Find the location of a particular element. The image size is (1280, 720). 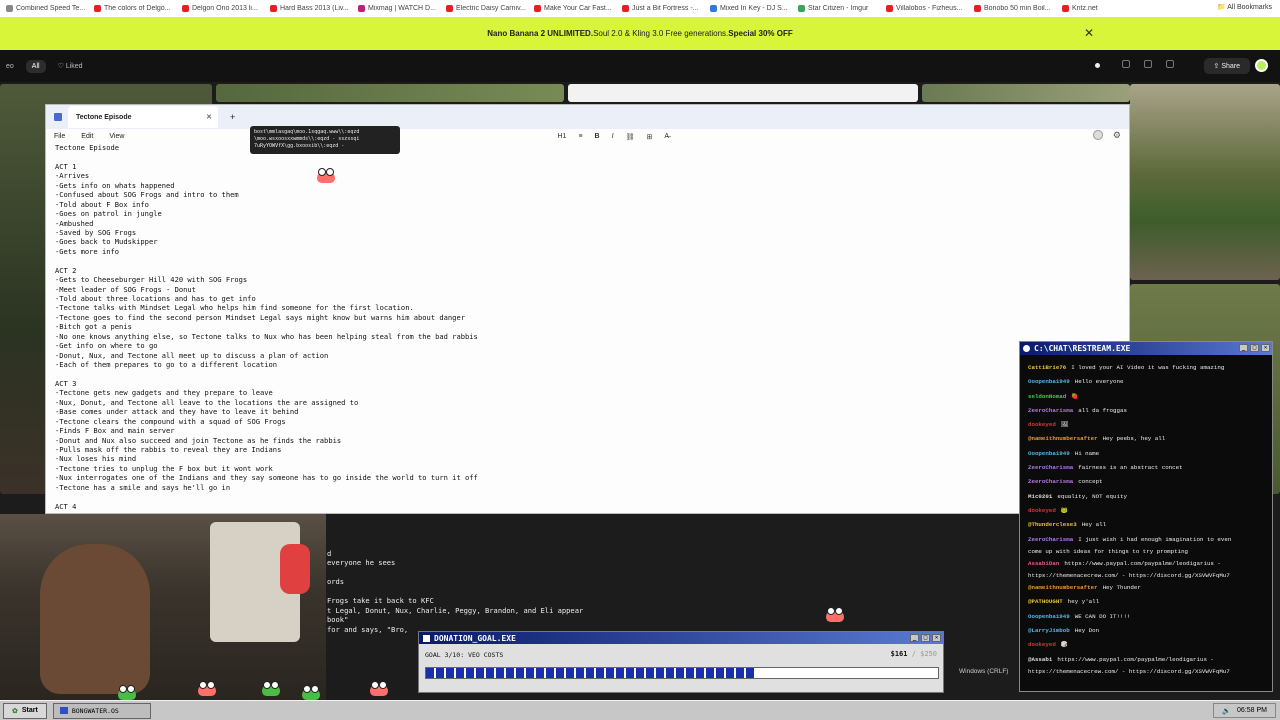

list-icon: ≡ is located at coordinates (580, 137).